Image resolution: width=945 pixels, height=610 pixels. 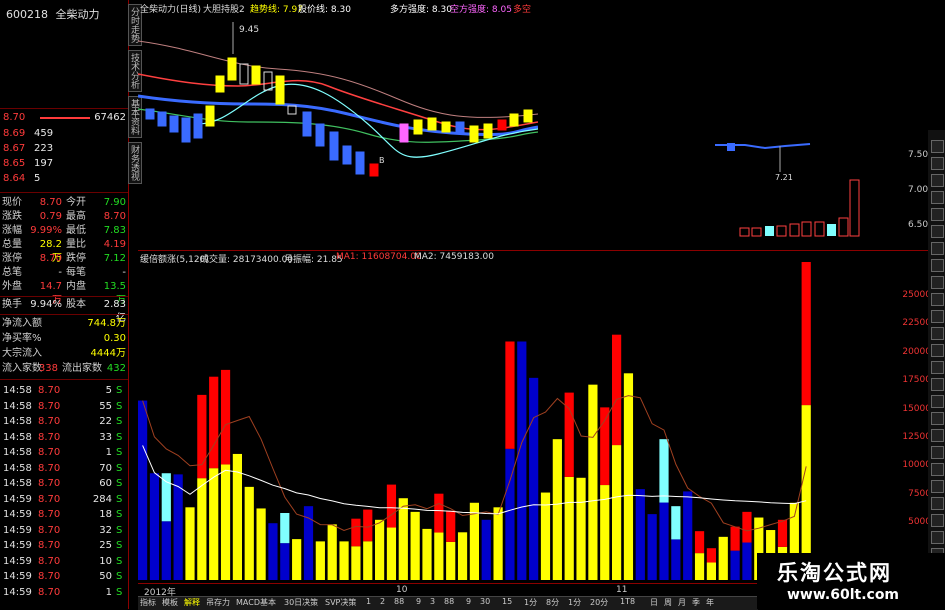 I want to click on bottom-tab: 2, so click(x=382, y=601).